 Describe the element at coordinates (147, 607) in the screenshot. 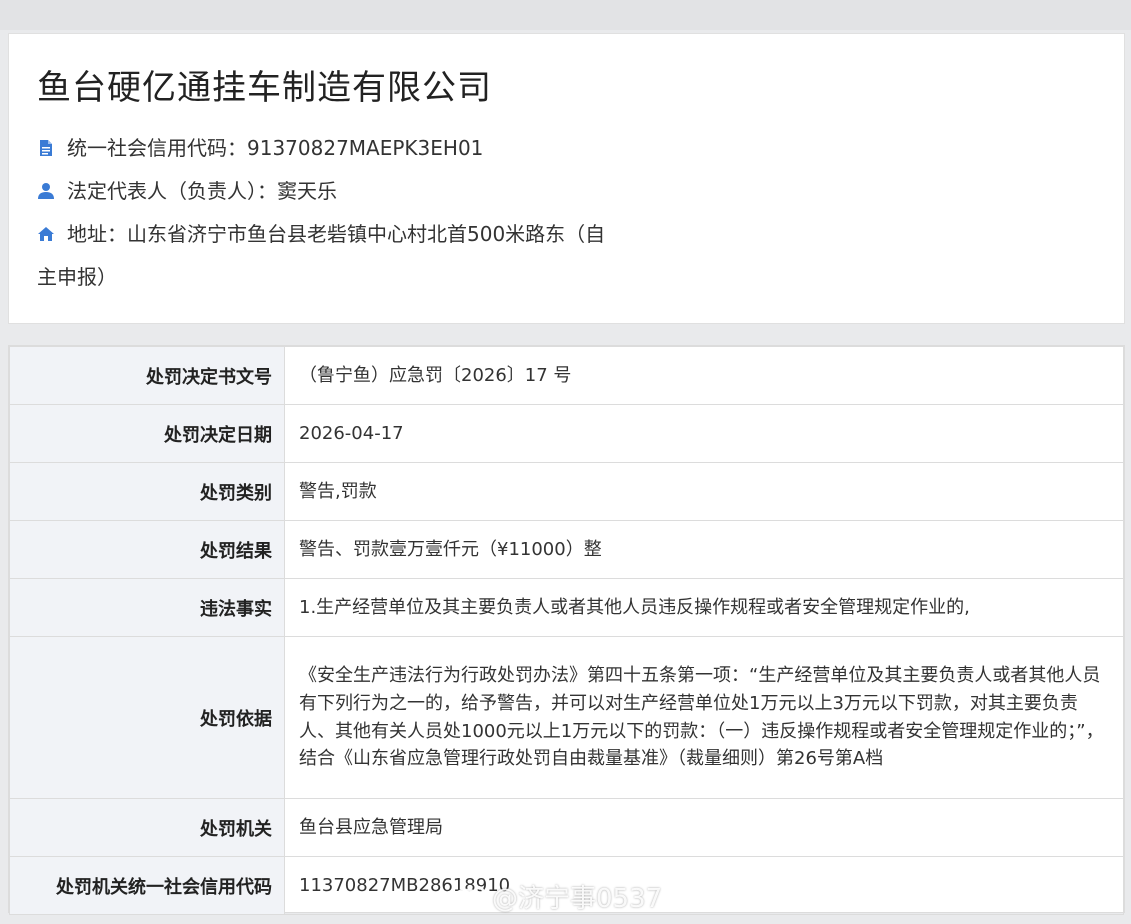

I see `row-label: 违法事实` at that location.